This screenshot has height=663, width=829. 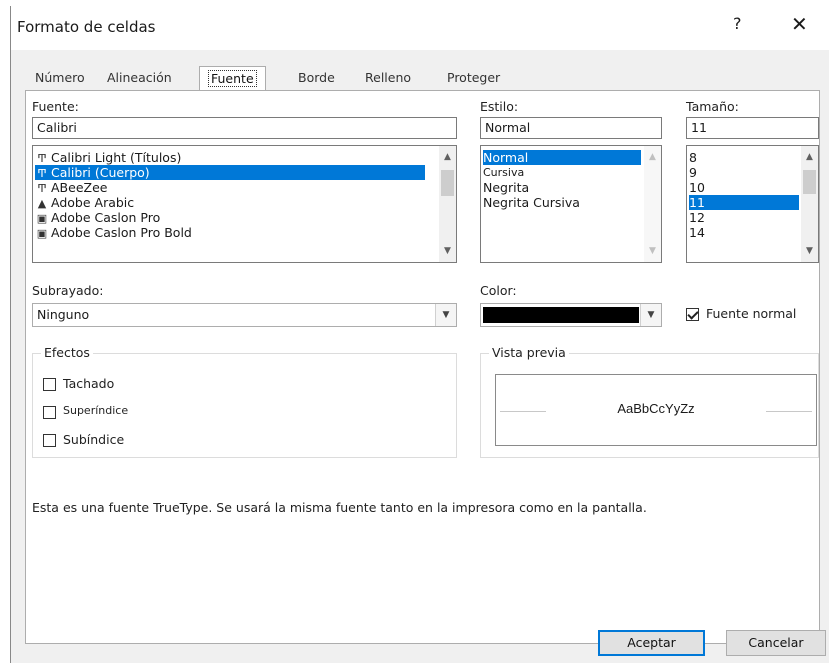 I want to click on font-name-input: Calibri, so click(x=244, y=128).